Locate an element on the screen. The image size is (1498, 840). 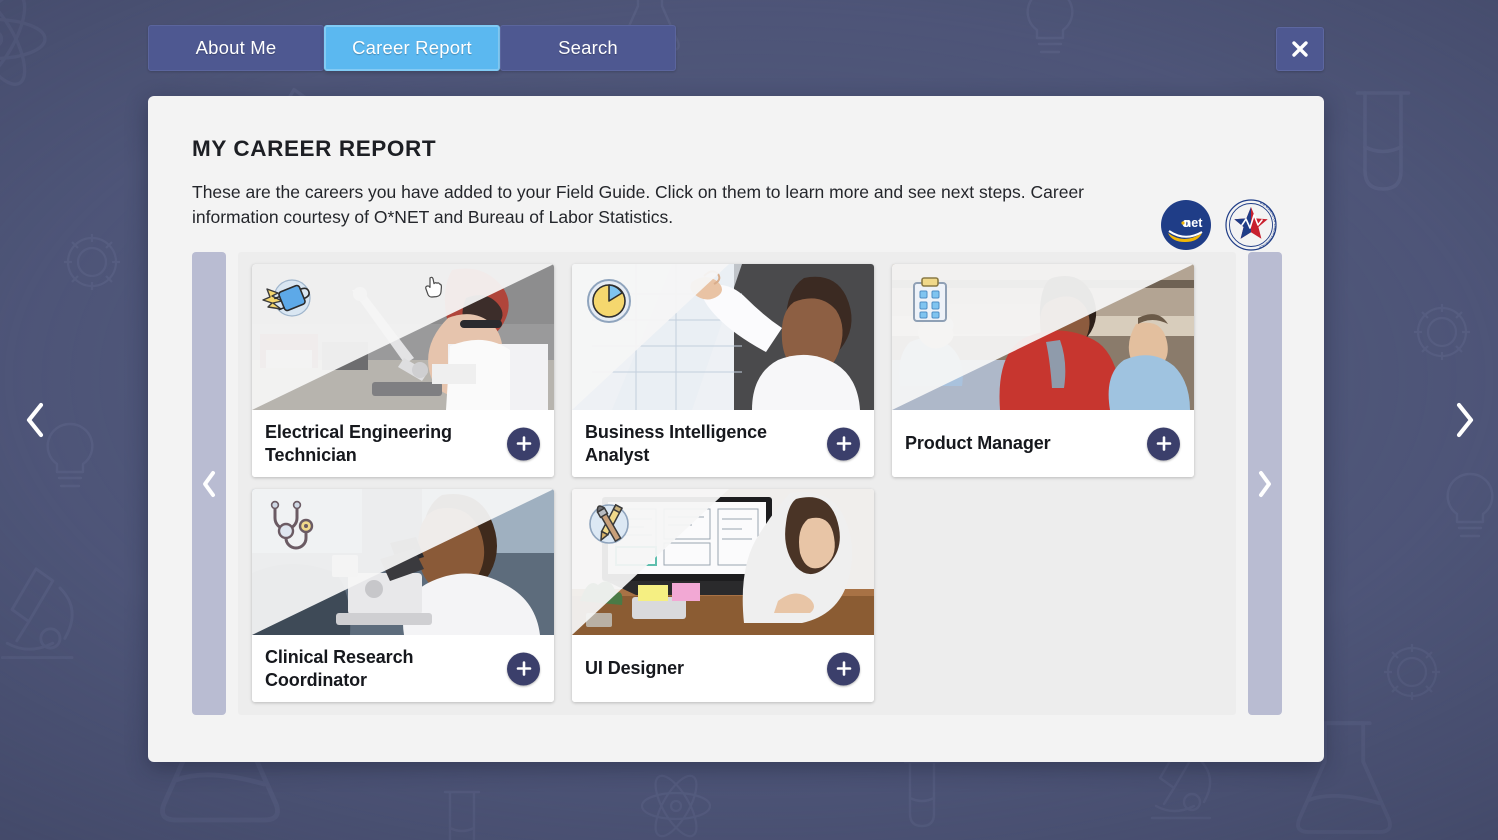
career-card-ui-designer: UI Designer is located at coordinates (723, 595).